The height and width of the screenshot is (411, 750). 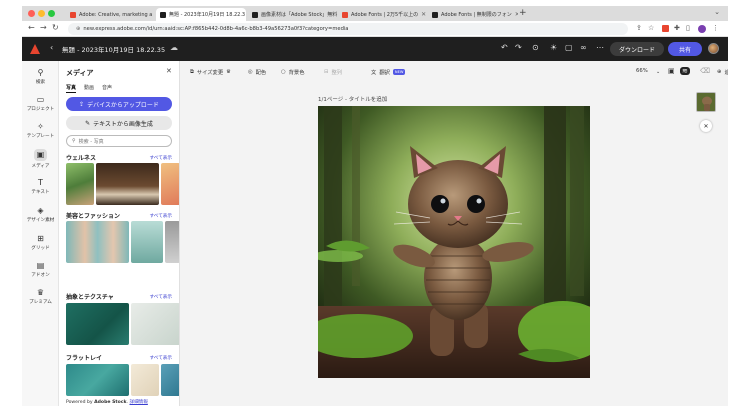 What do you see at coordinates (55, 27) in the screenshot?
I see `reload-icon: ↻` at bounding box center [55, 27].